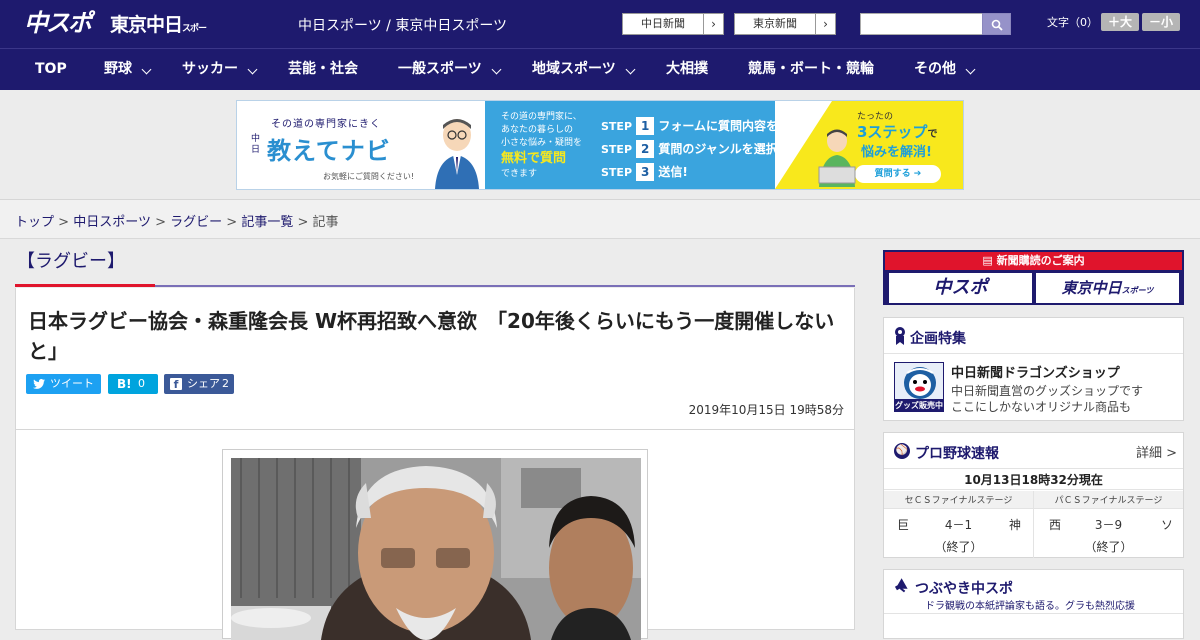 This screenshot has width=1200, height=640. I want to click on megaphone-icon, so click(901, 585).